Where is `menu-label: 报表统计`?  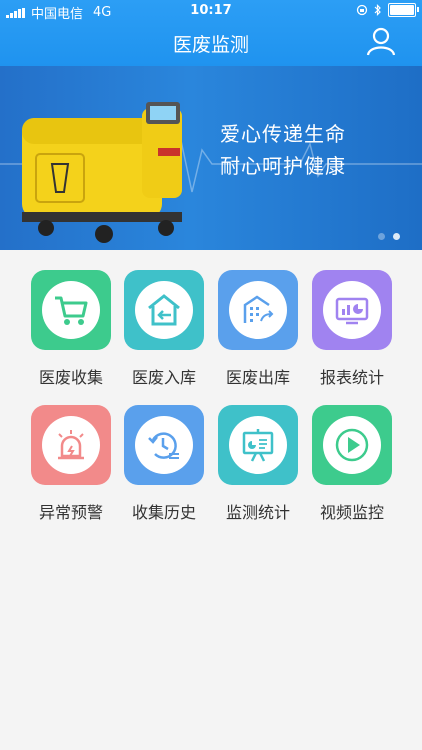 menu-label: 报表统计 is located at coordinates (351, 377).